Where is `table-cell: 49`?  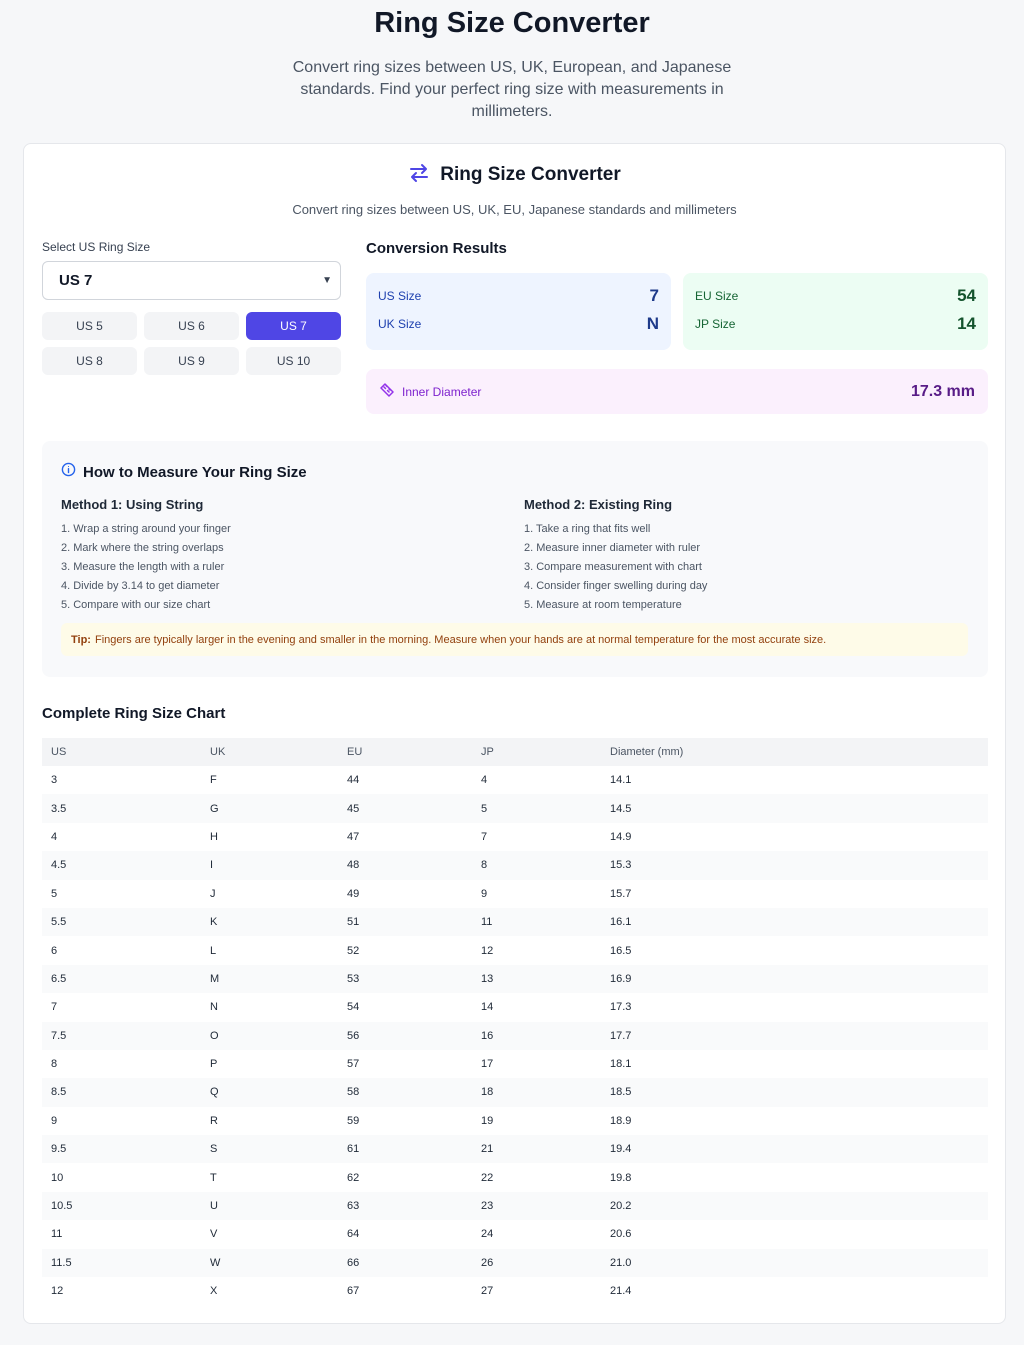
table-cell: 49 is located at coordinates (353, 893).